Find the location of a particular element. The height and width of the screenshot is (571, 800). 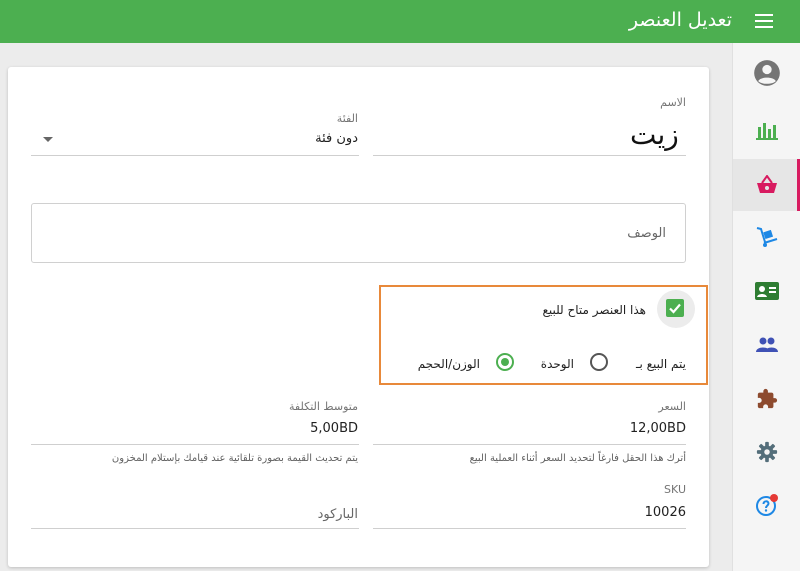

sold-by-label: يتم البيع بـ is located at coordinates (660, 364).